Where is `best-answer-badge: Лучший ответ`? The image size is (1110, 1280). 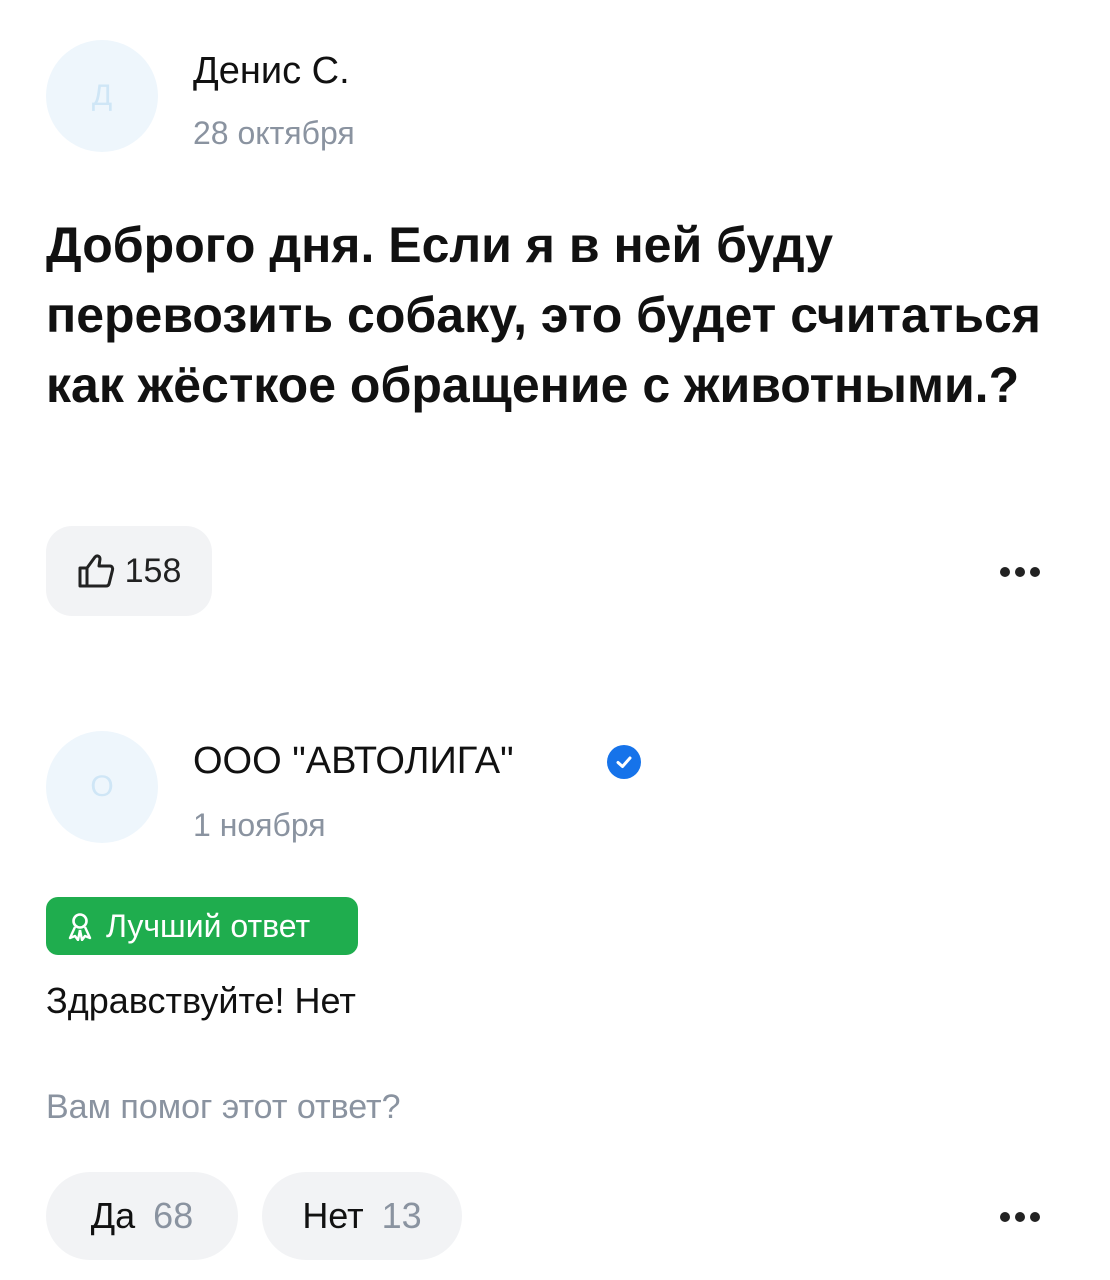 best-answer-badge: Лучший ответ is located at coordinates (202, 926).